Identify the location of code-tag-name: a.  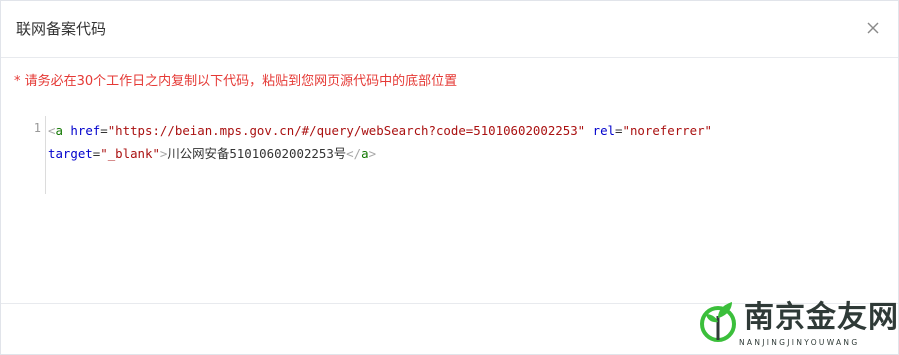
(59, 130).